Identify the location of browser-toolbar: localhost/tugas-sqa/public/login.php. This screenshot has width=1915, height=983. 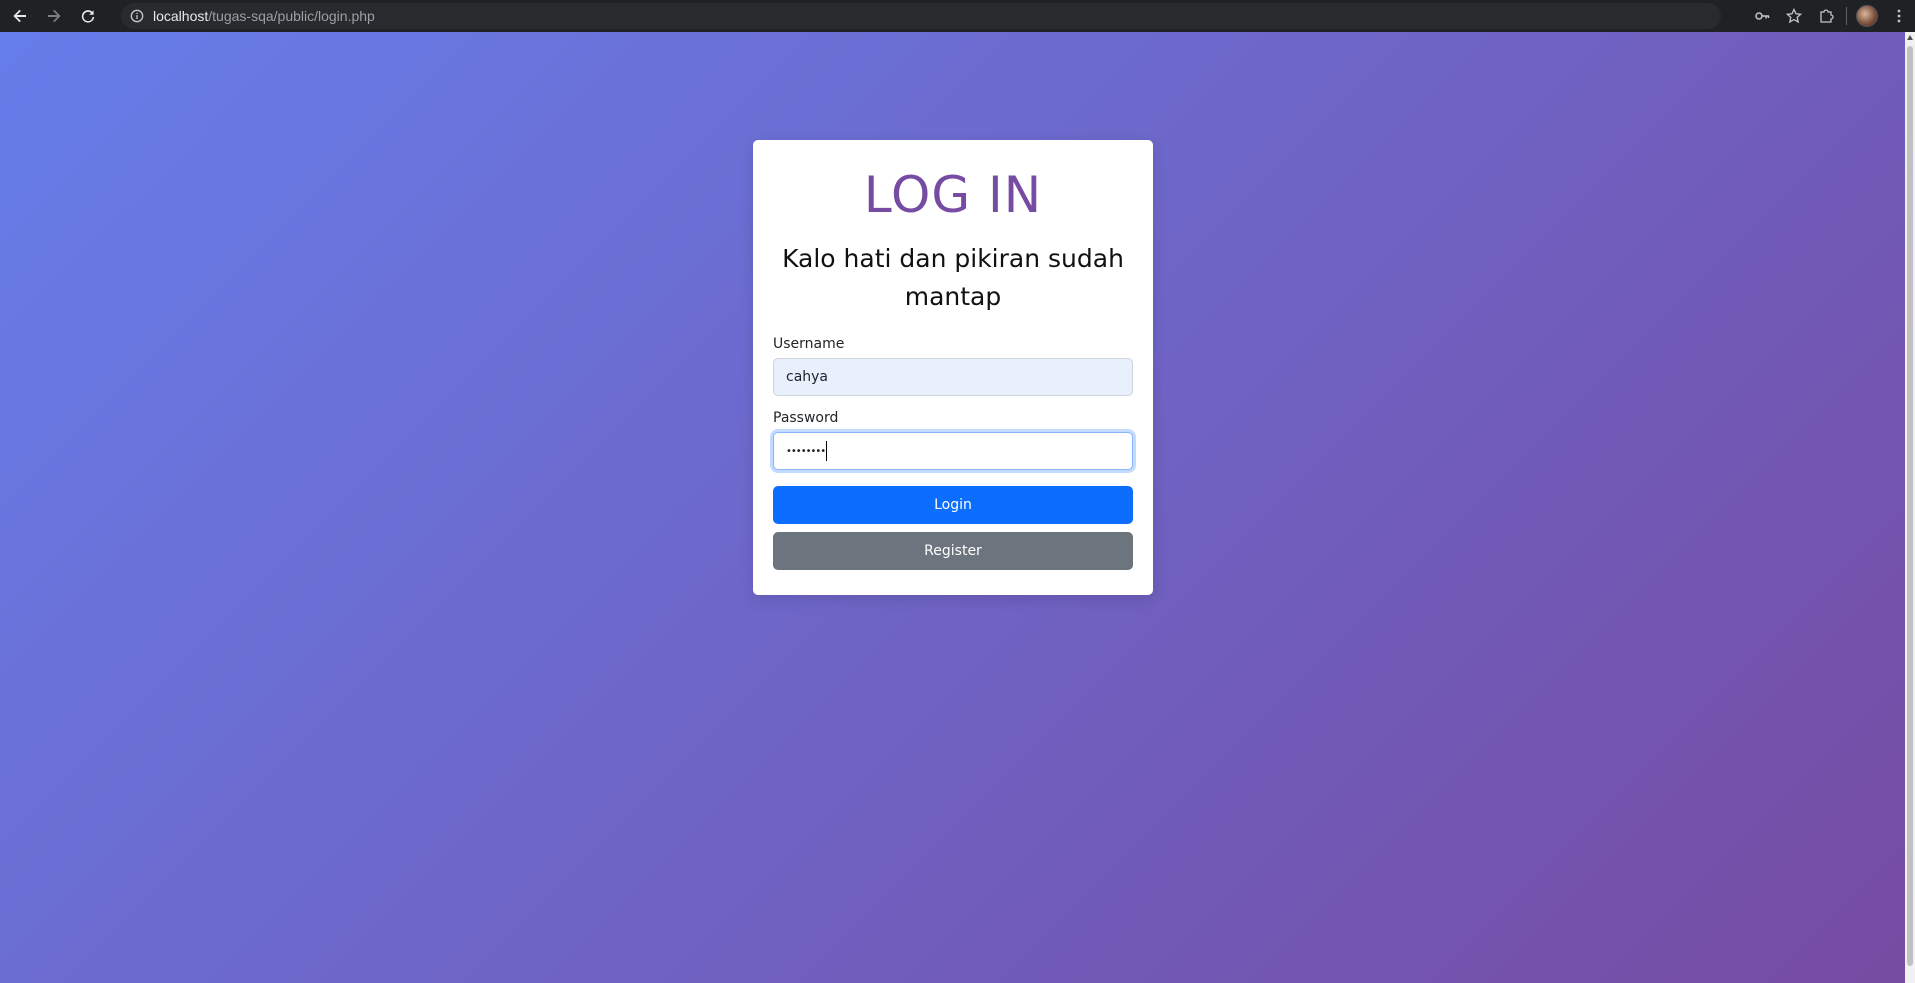
(957, 16).